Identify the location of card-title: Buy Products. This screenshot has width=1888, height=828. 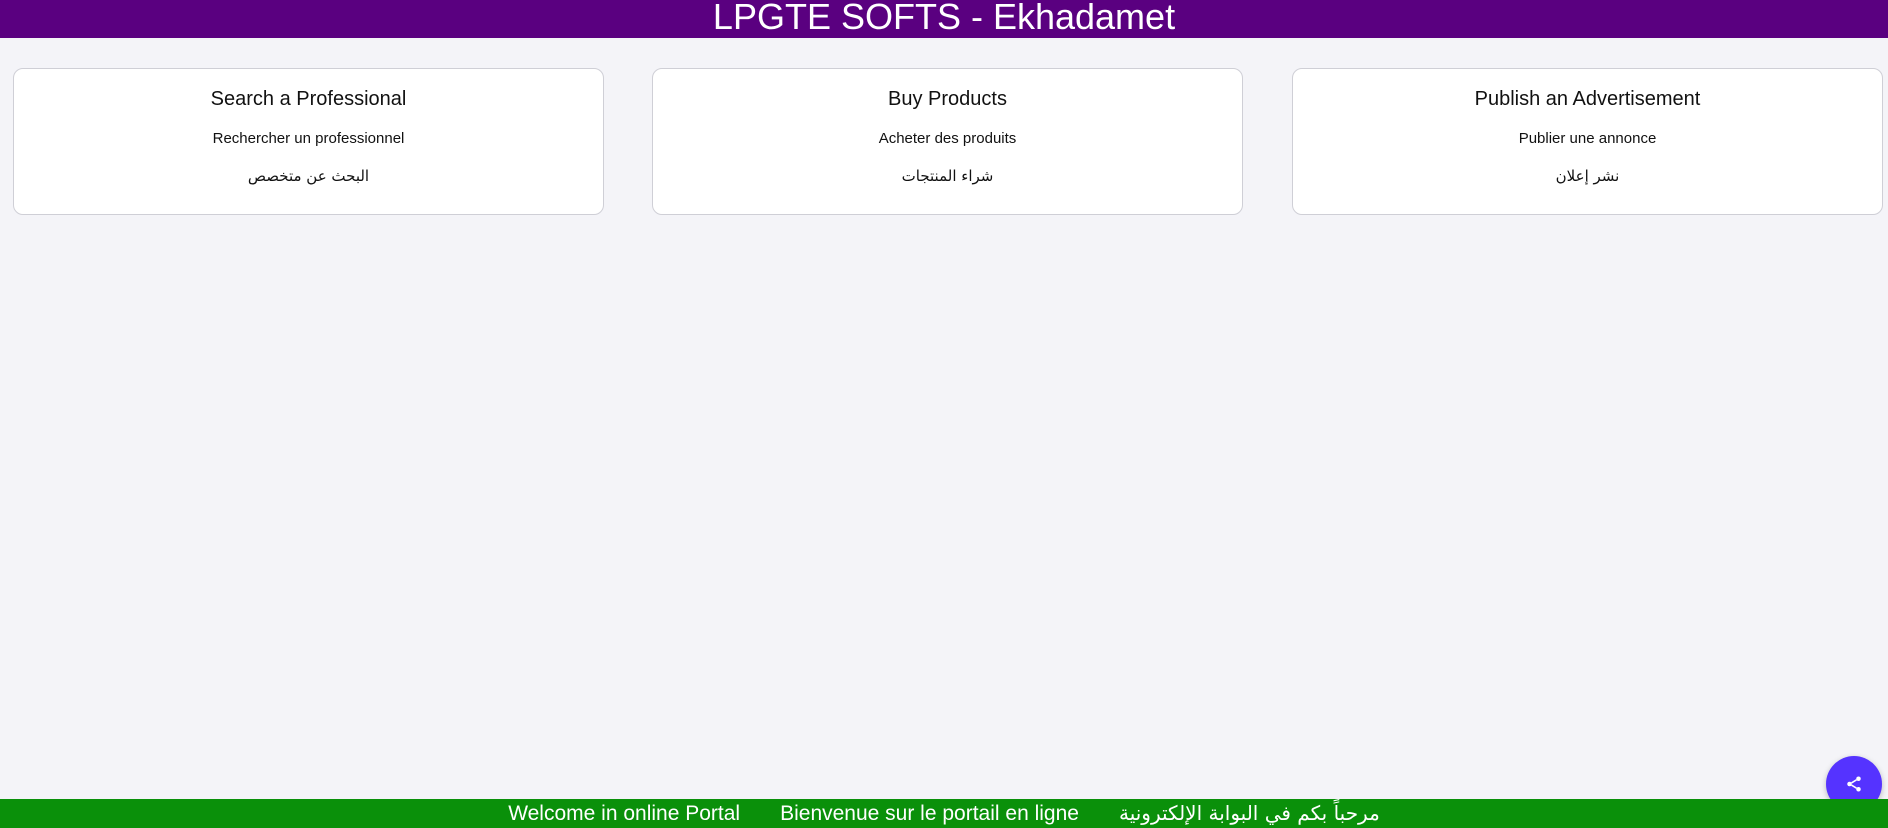
(947, 99).